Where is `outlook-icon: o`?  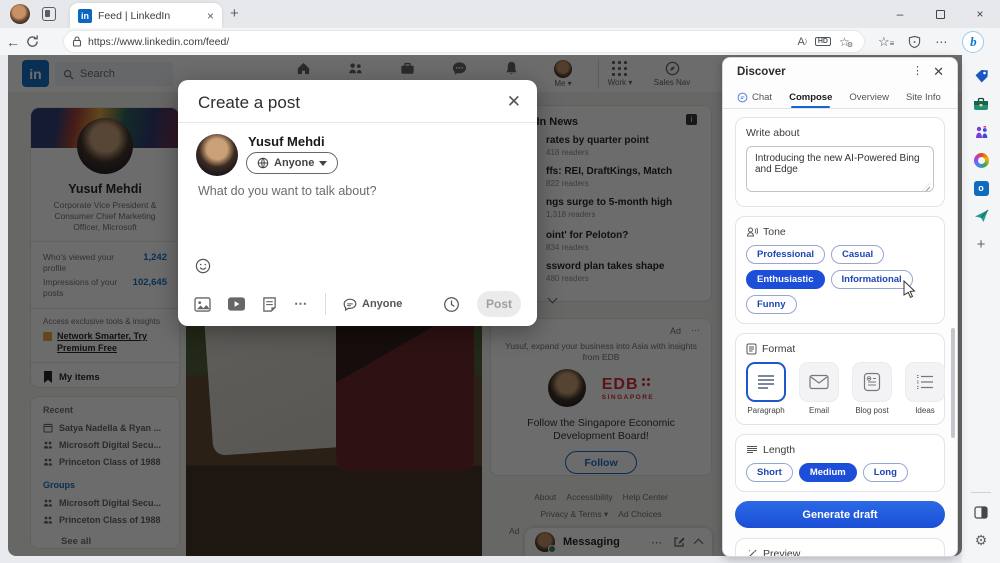
outlook-icon: o is located at coordinates (981, 188).